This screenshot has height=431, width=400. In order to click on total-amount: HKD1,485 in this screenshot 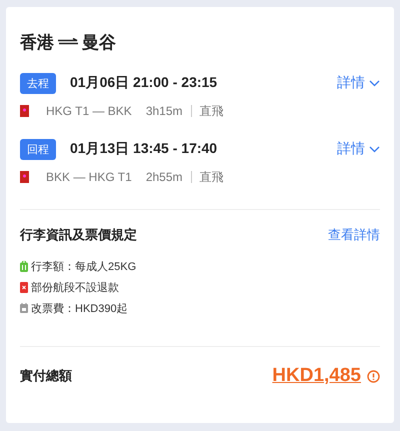, I will do `click(316, 376)`.